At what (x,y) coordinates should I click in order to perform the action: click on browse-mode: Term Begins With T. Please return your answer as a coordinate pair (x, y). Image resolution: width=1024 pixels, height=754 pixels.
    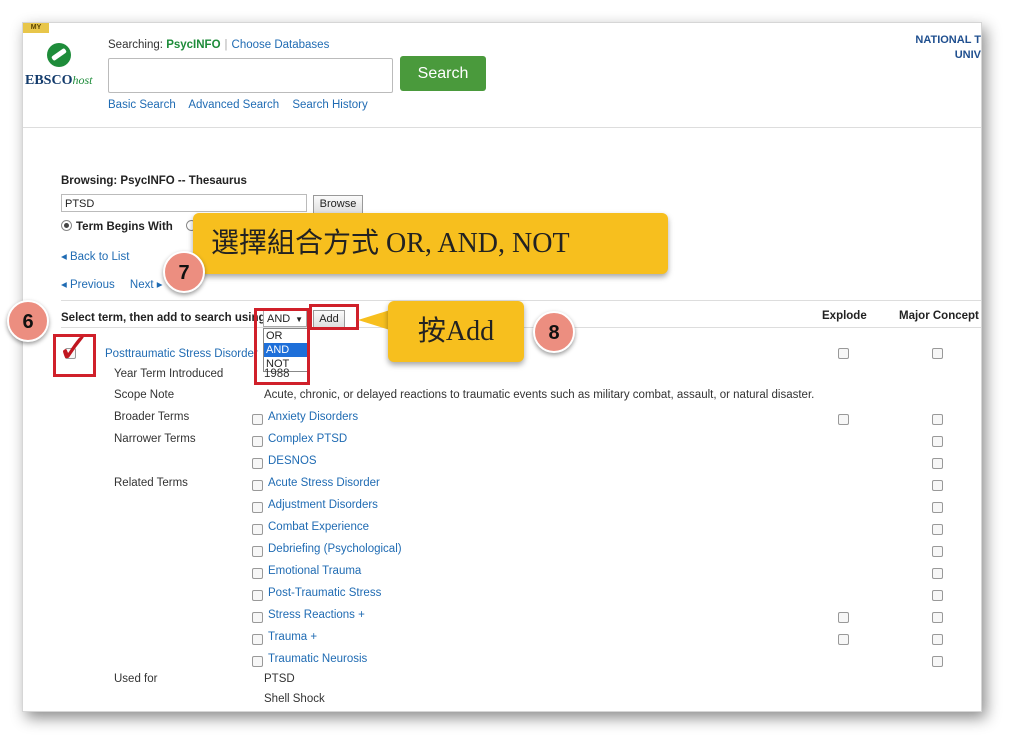
    Looking at the image, I should click on (134, 226).